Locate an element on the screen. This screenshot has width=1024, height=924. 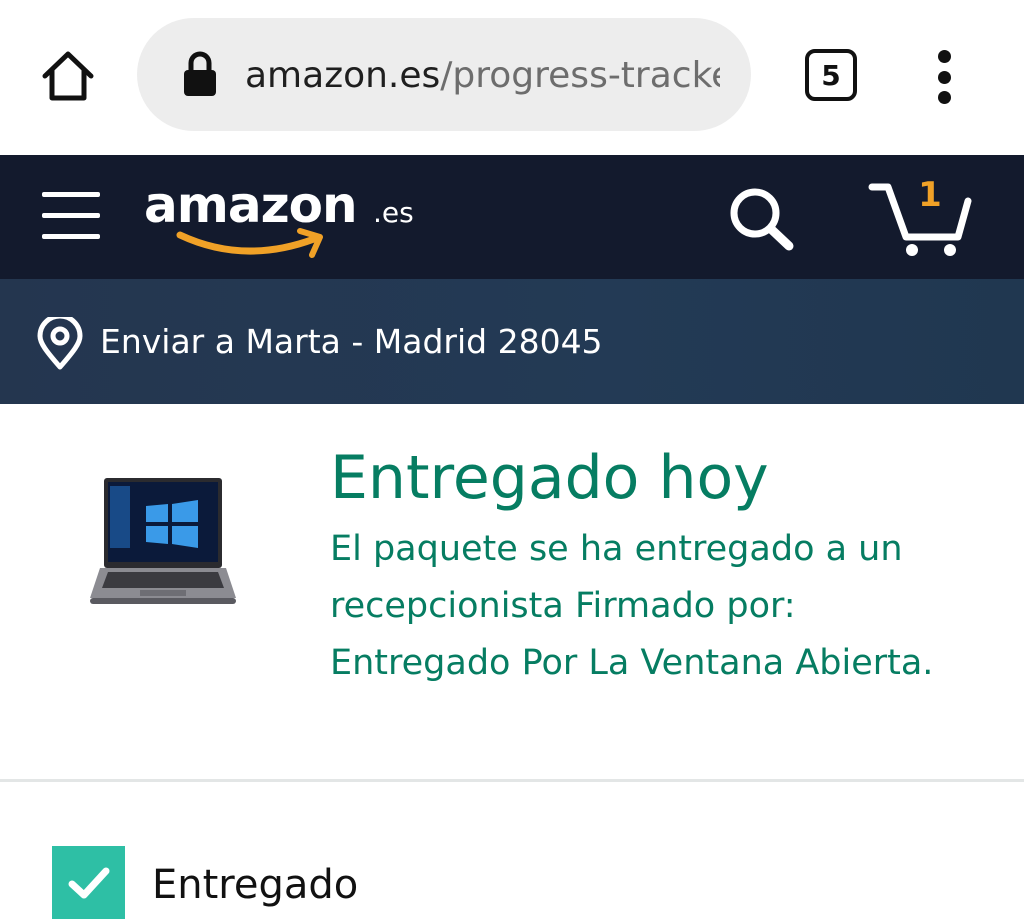
search-icon is located at coordinates (762, 219).